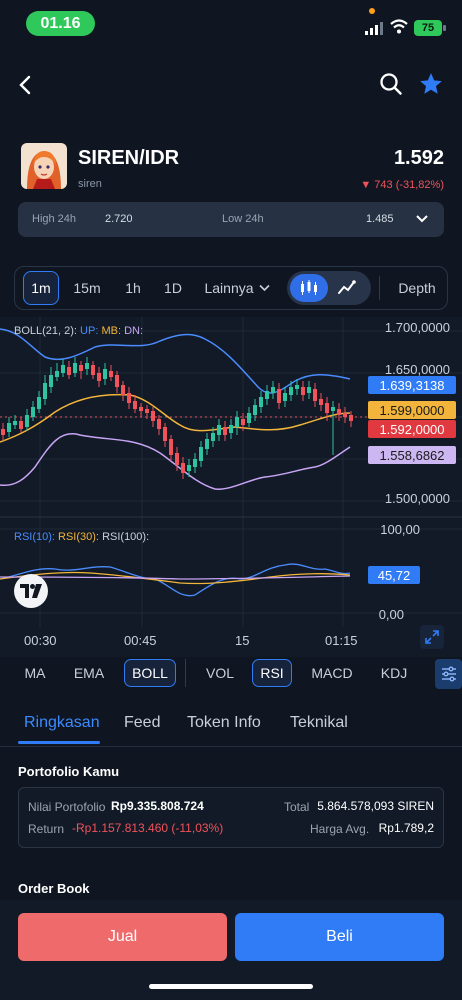 The width and height of the screenshot is (462, 1000). Describe the element at coordinates (431, 84) in the screenshot. I see `favorite-button` at that location.